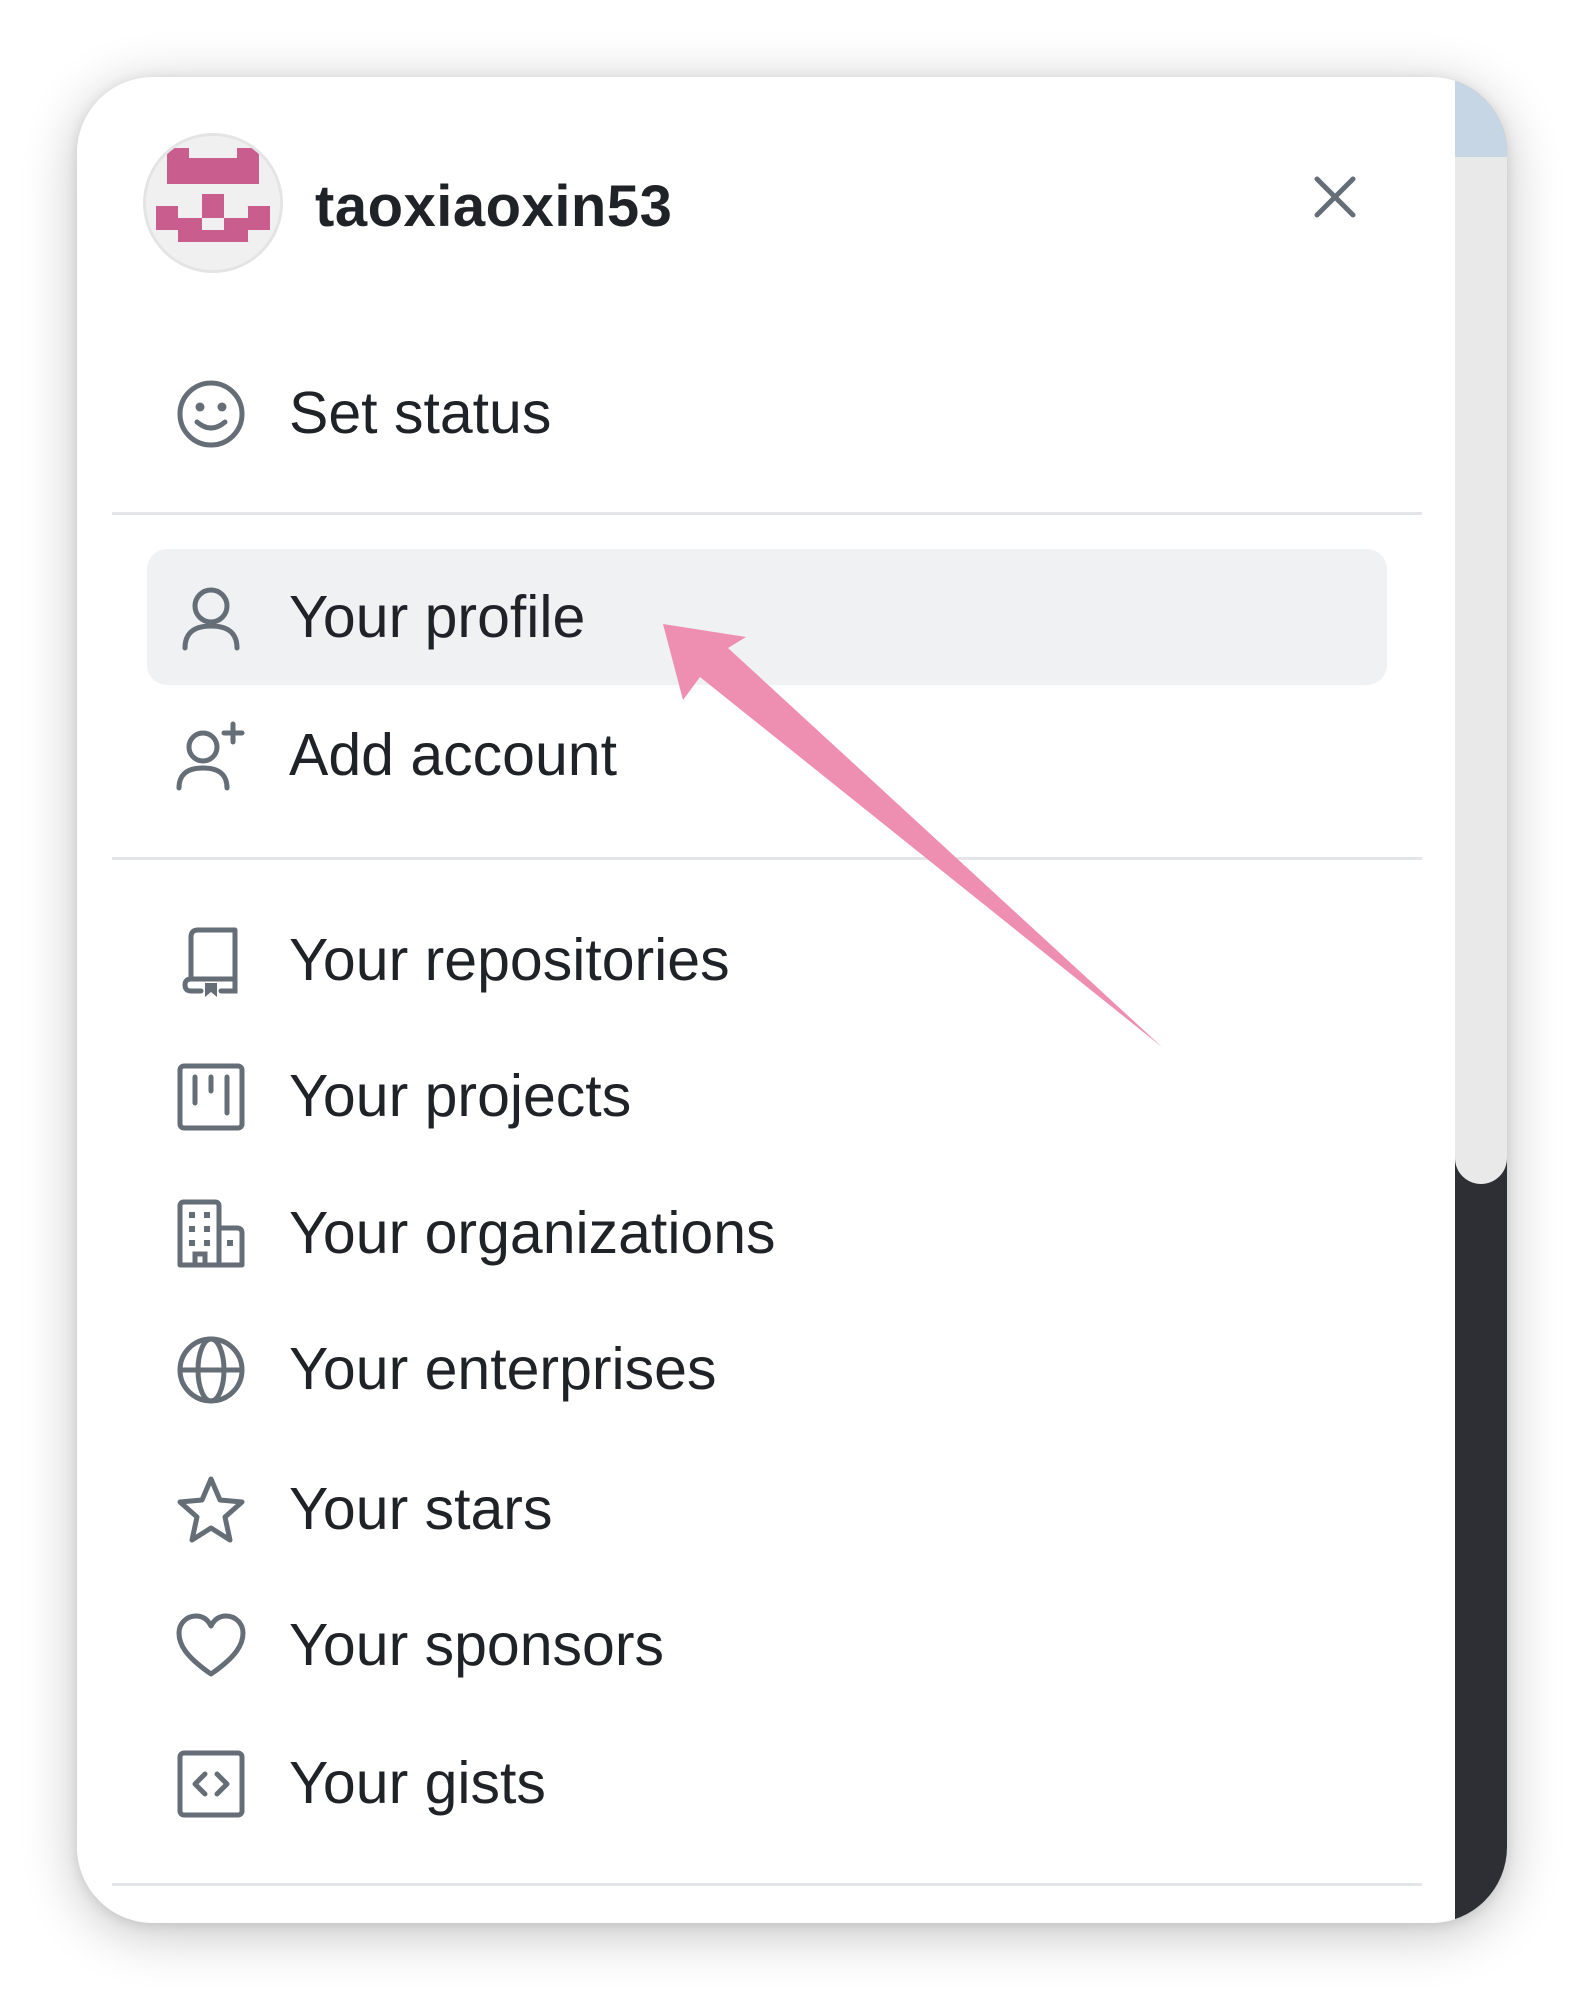 The height and width of the screenshot is (2000, 1583). What do you see at coordinates (767, 755) in the screenshot?
I see `menu-item-add-account: Add account` at bounding box center [767, 755].